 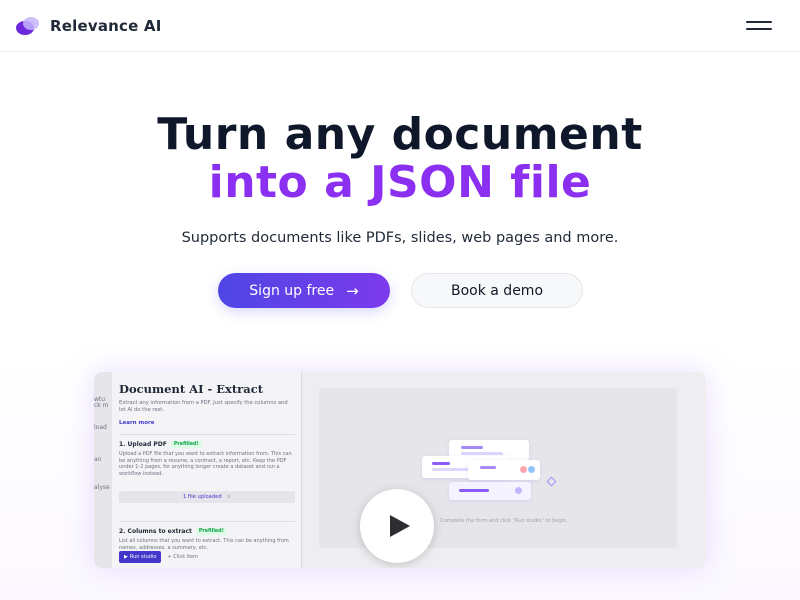 I want to click on play-button, so click(x=397, y=526).